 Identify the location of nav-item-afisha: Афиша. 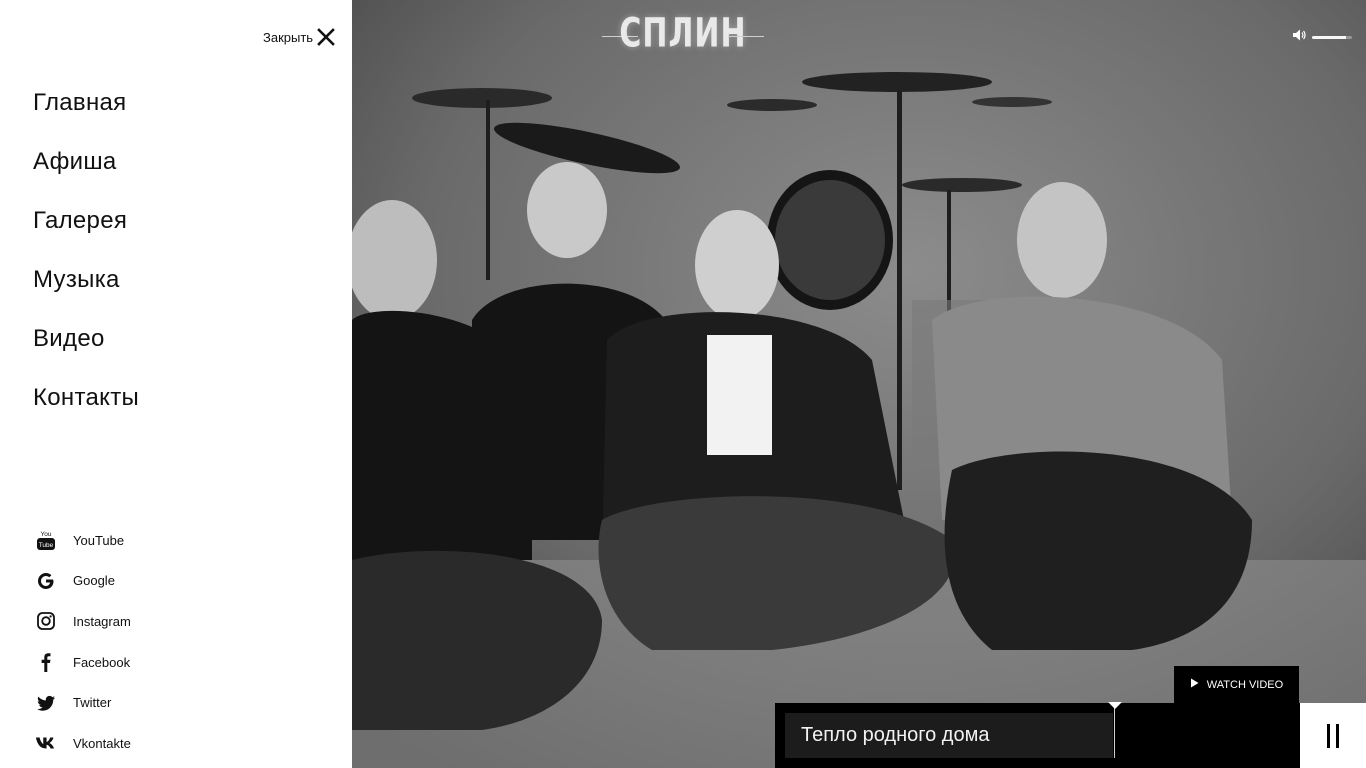
(86, 173).